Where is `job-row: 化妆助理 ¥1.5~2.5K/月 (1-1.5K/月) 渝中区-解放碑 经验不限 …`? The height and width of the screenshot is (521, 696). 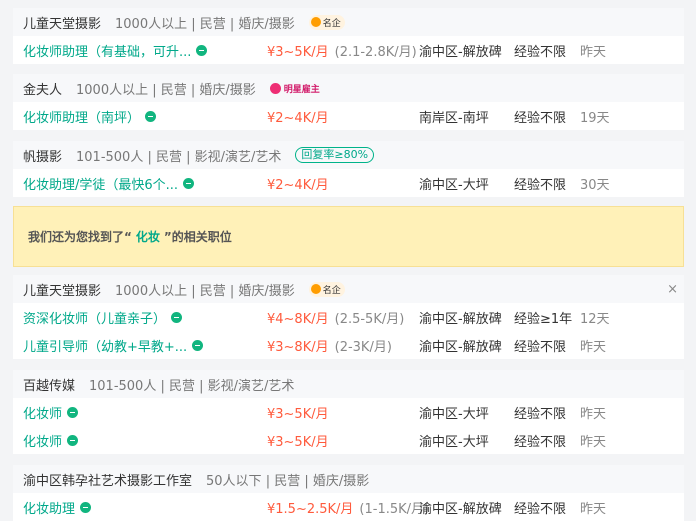
job-row: 化妆助理 ¥1.5~2.5K/月 (1-1.5K/月) 渝中区-解放碑 经验不限 … is located at coordinates (348, 507).